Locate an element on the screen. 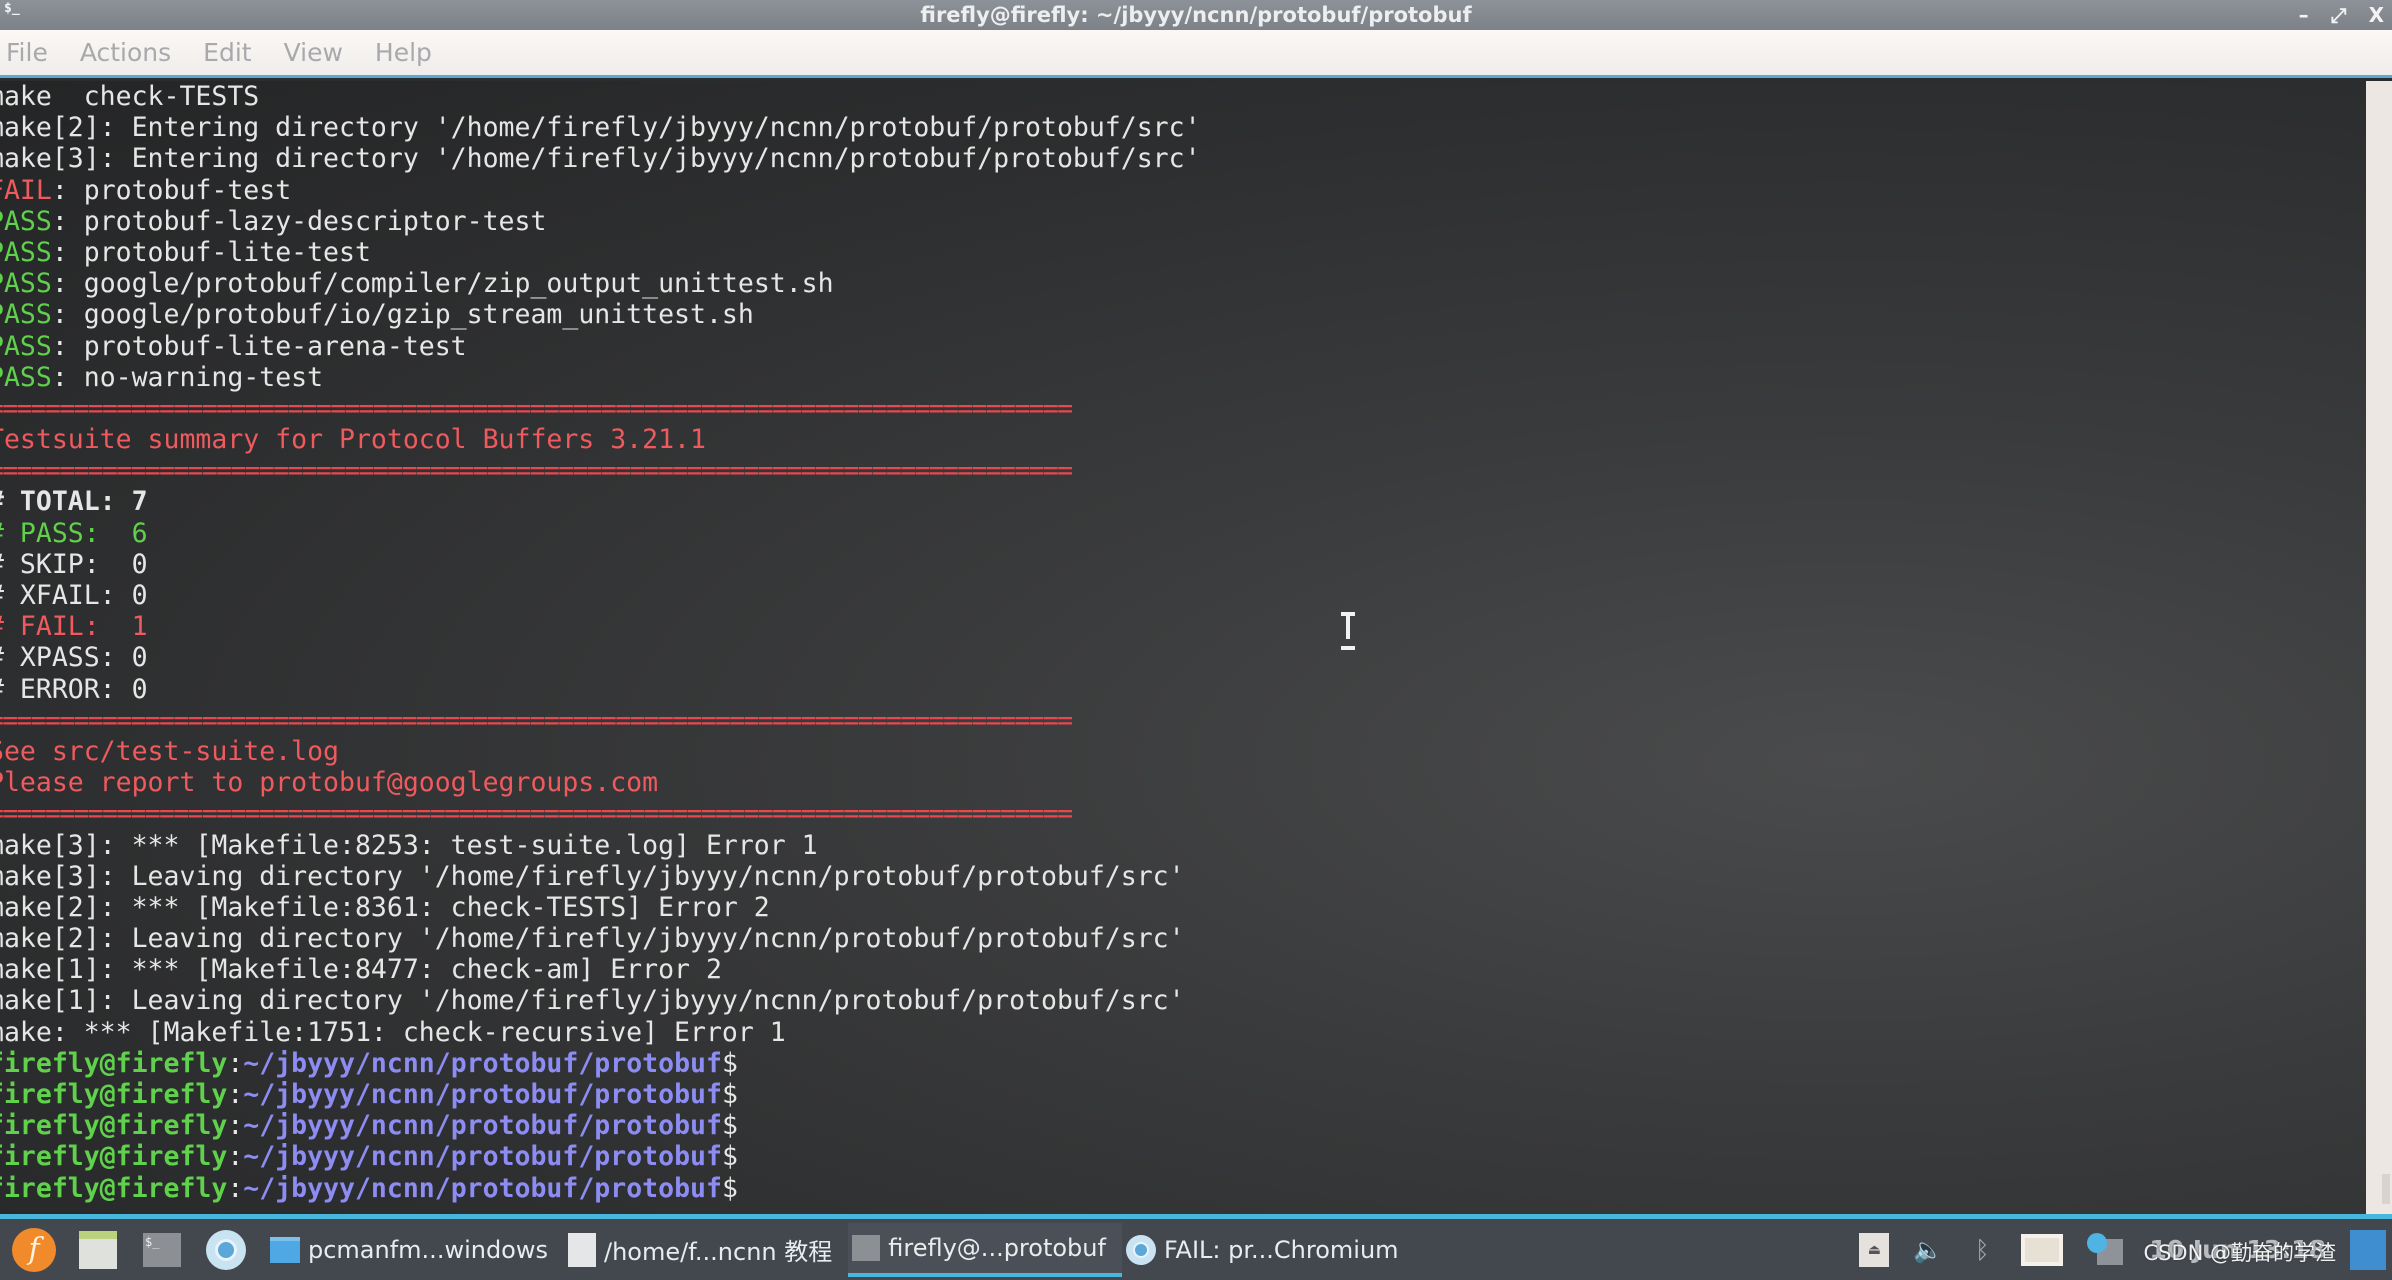  terminal-line: # FAIL: 1 is located at coordinates (1183, 626).